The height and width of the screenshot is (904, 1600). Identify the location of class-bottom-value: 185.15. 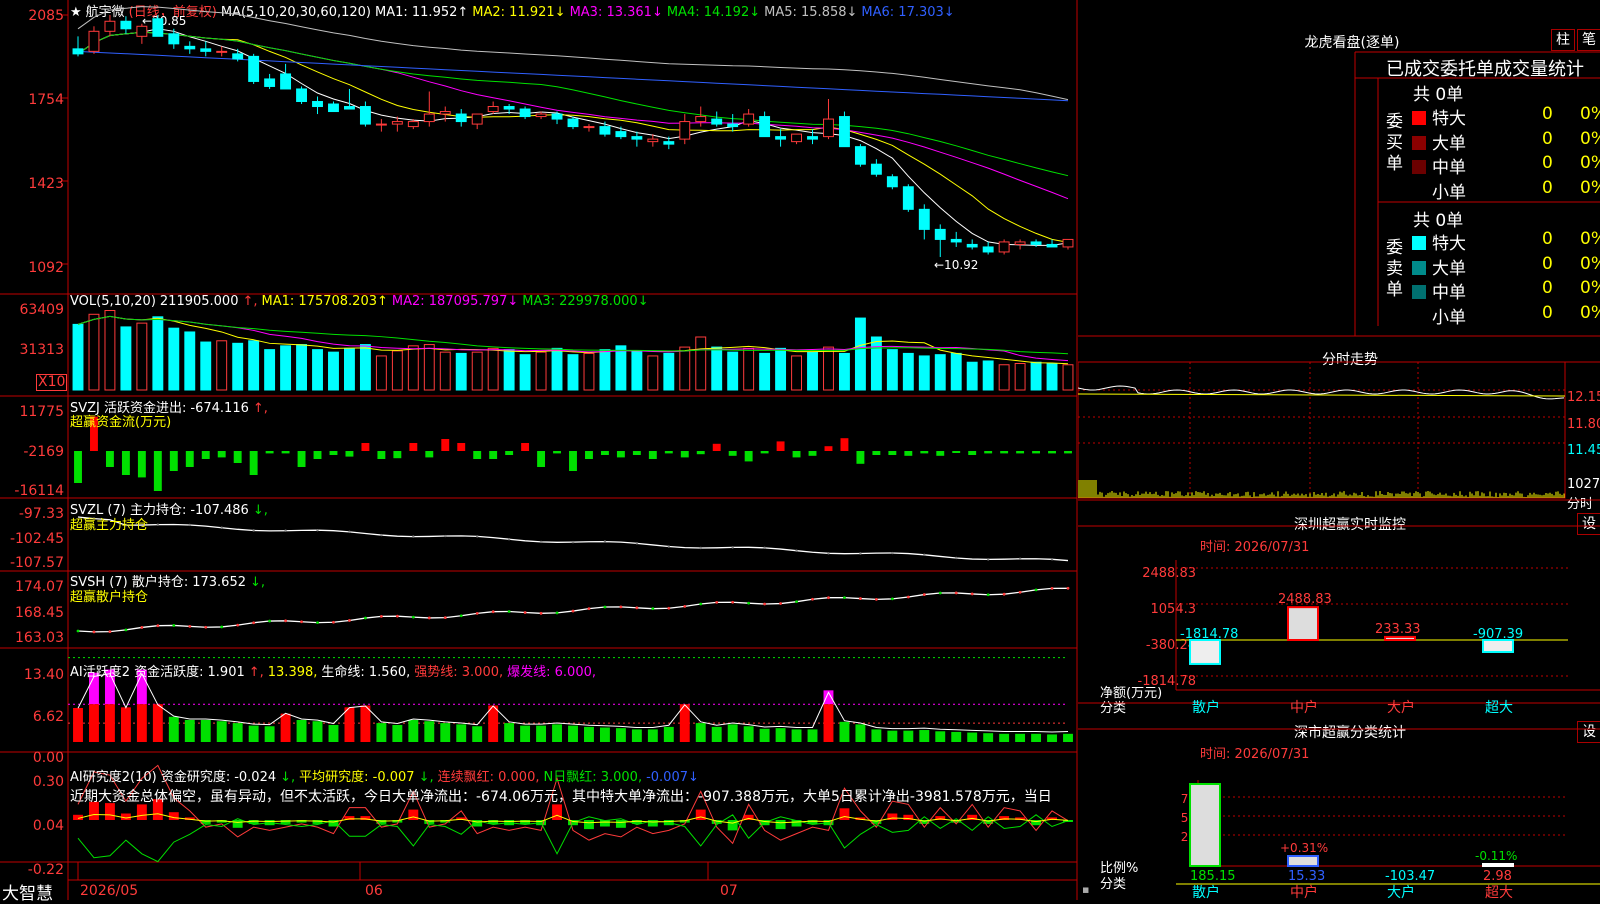
(1213, 876).